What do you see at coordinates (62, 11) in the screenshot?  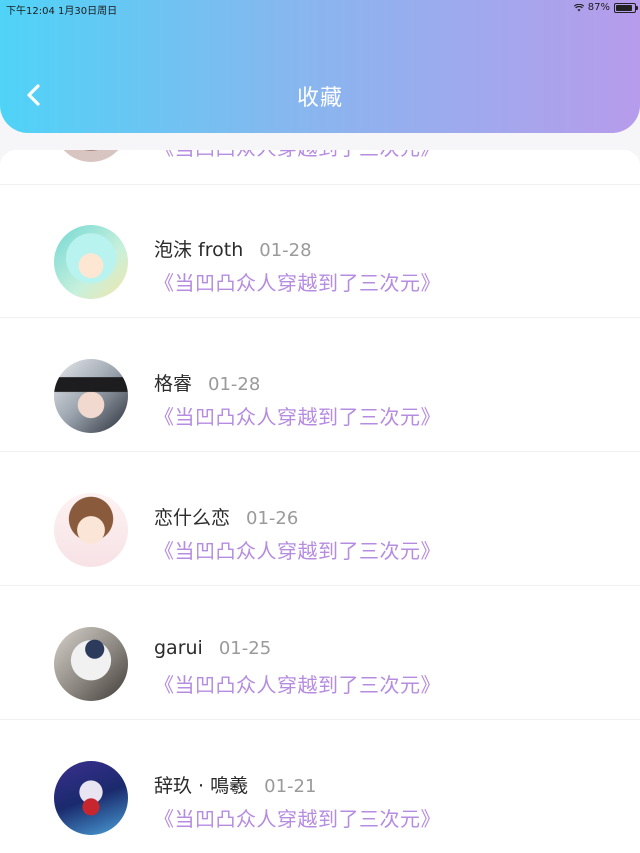 I see `status-time-date: 下午12:04 1月30日周日` at bounding box center [62, 11].